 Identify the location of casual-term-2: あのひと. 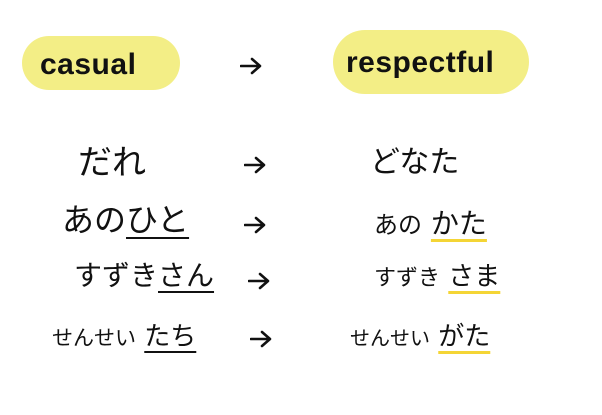
(125, 220).